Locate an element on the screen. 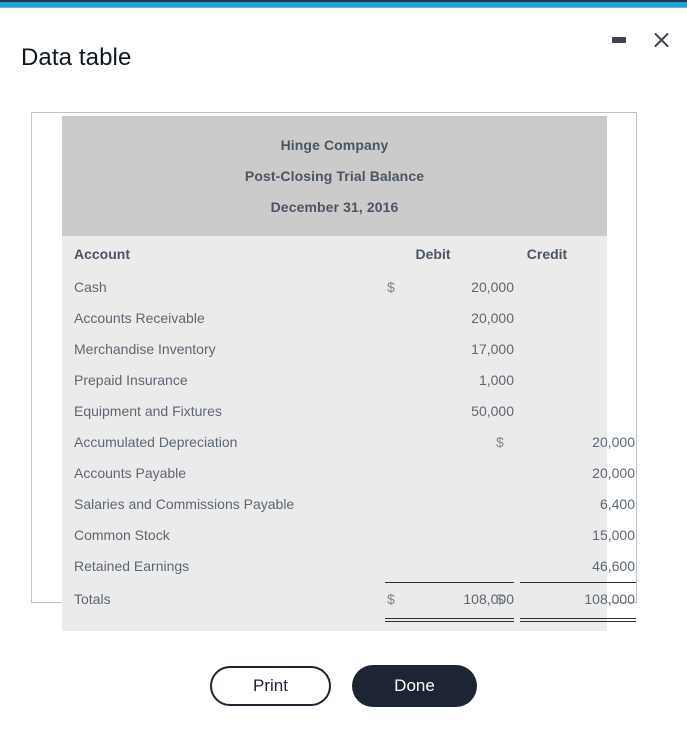 This screenshot has height=745, width=687. dialog-button-bar: Print Done is located at coordinates (343, 686).